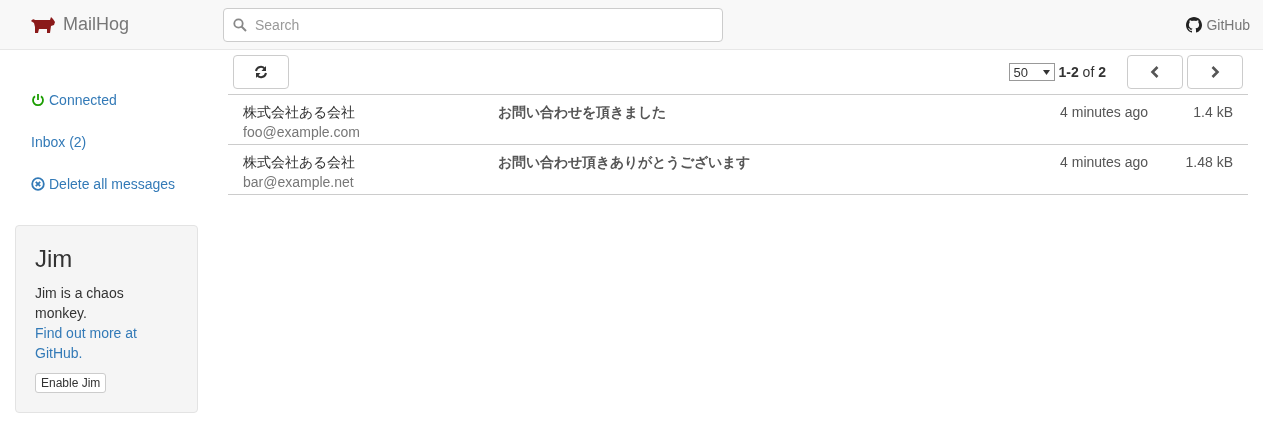 This screenshot has height=423, width=1263. What do you see at coordinates (54, 259) in the screenshot?
I see `panel-title: Jim` at bounding box center [54, 259].